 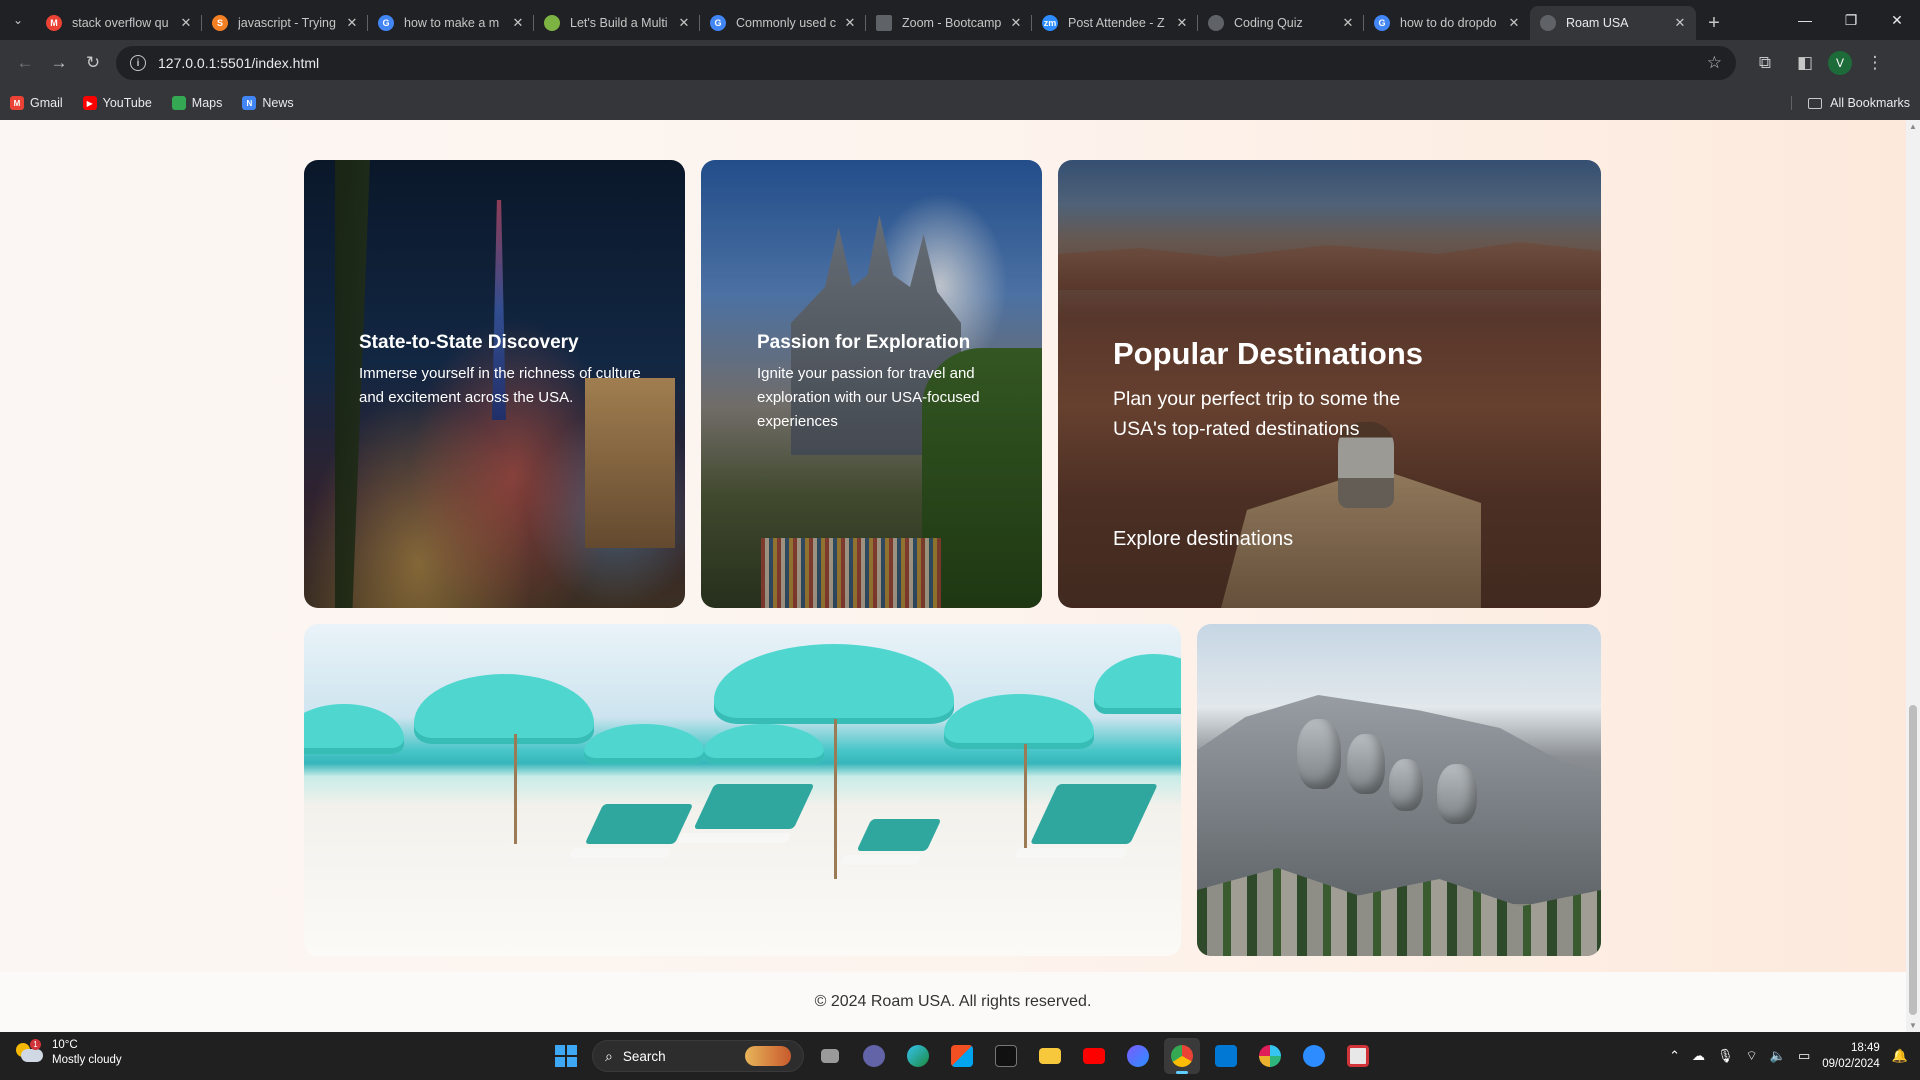 I want to click on back-icon: ←, so click(x=25, y=63).